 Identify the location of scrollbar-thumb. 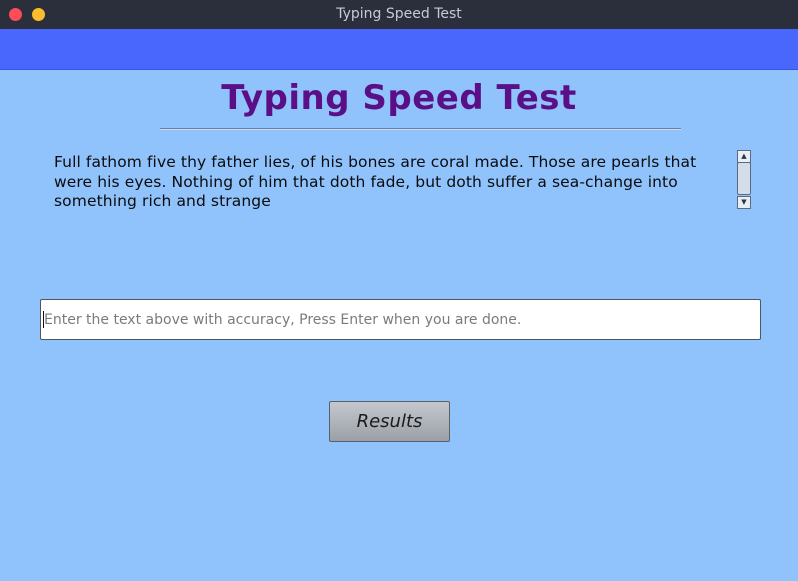
(744, 178).